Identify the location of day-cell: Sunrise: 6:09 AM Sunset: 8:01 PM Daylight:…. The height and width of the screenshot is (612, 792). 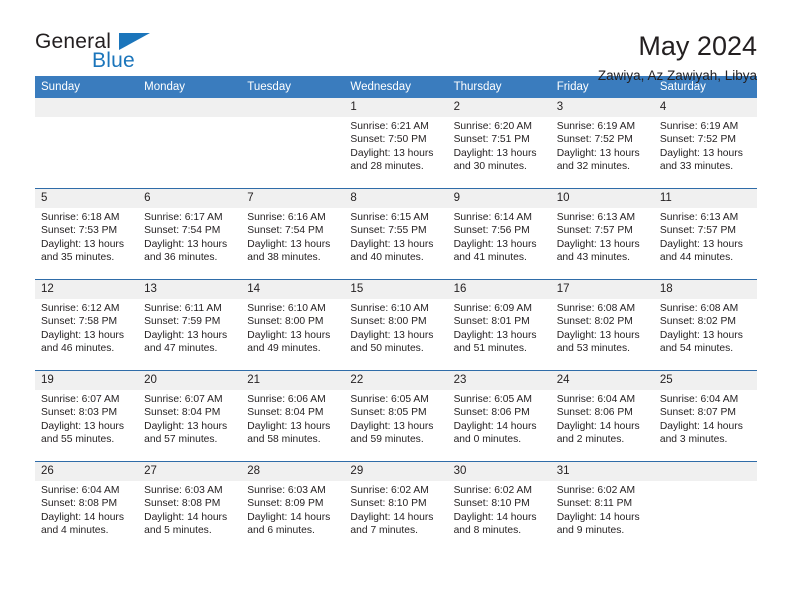
(499, 334).